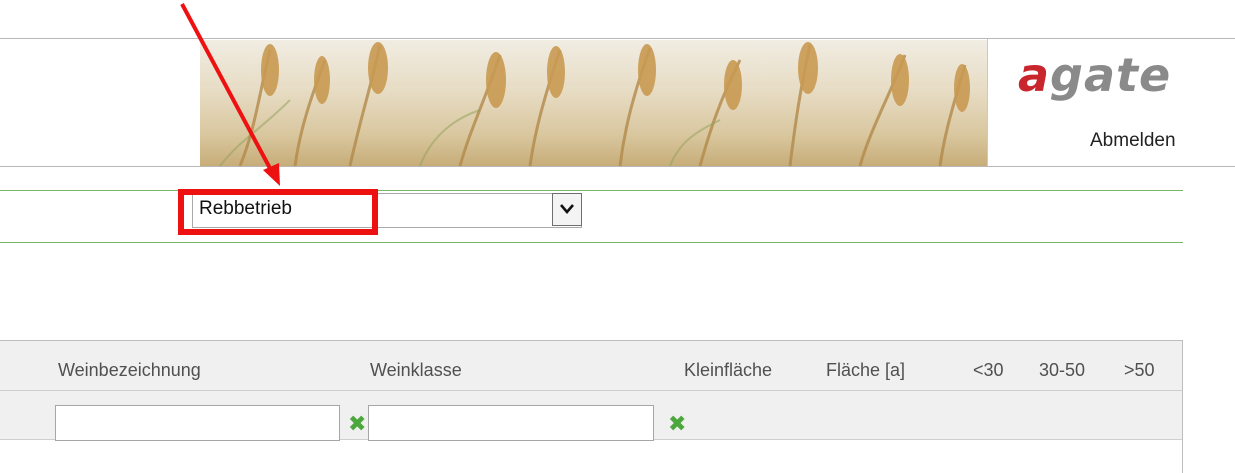 The height and width of the screenshot is (473, 1235). What do you see at coordinates (197, 423) in the screenshot?
I see `weinbezeichnung-filter-input` at bounding box center [197, 423].